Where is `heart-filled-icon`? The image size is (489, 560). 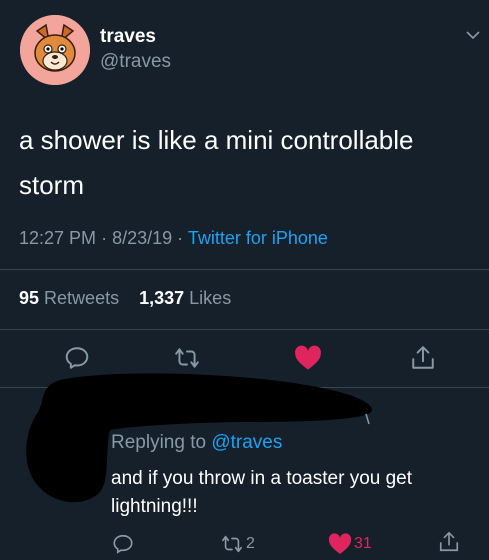
heart-filled-icon is located at coordinates (340, 543).